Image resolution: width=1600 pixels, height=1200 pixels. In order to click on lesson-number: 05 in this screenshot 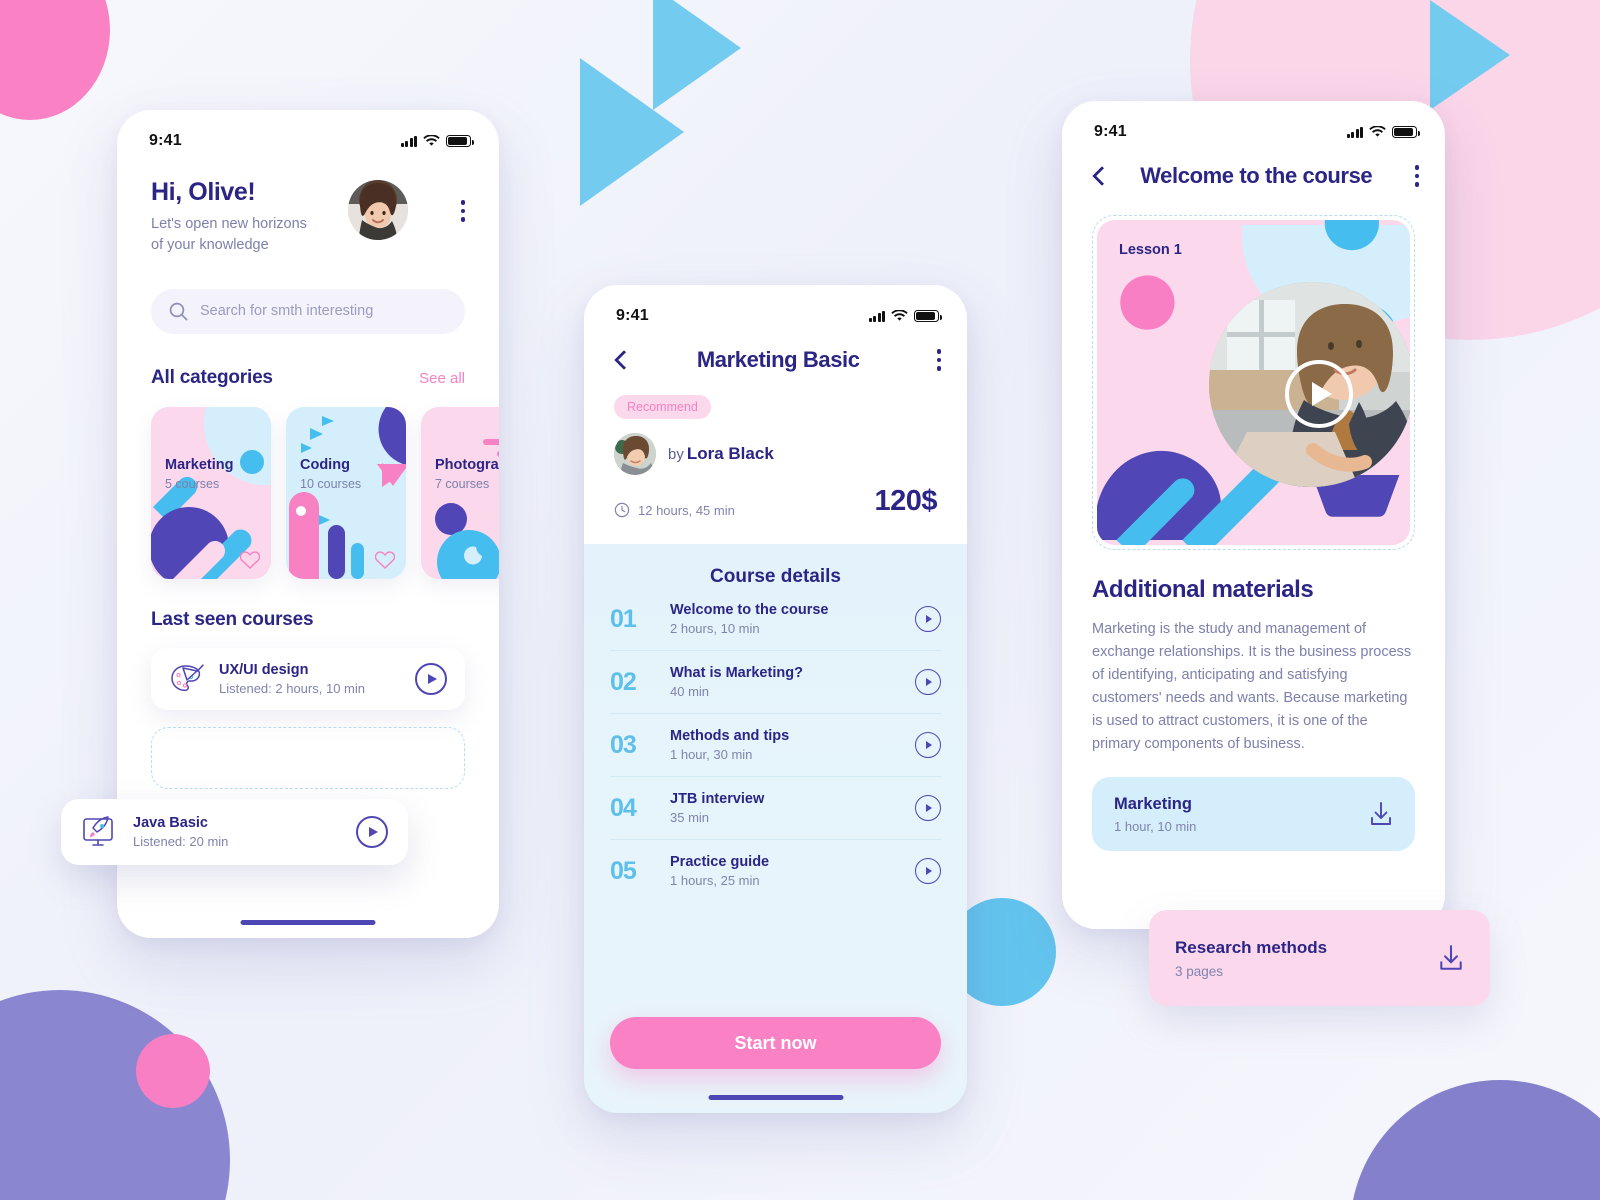, I will do `click(623, 870)`.